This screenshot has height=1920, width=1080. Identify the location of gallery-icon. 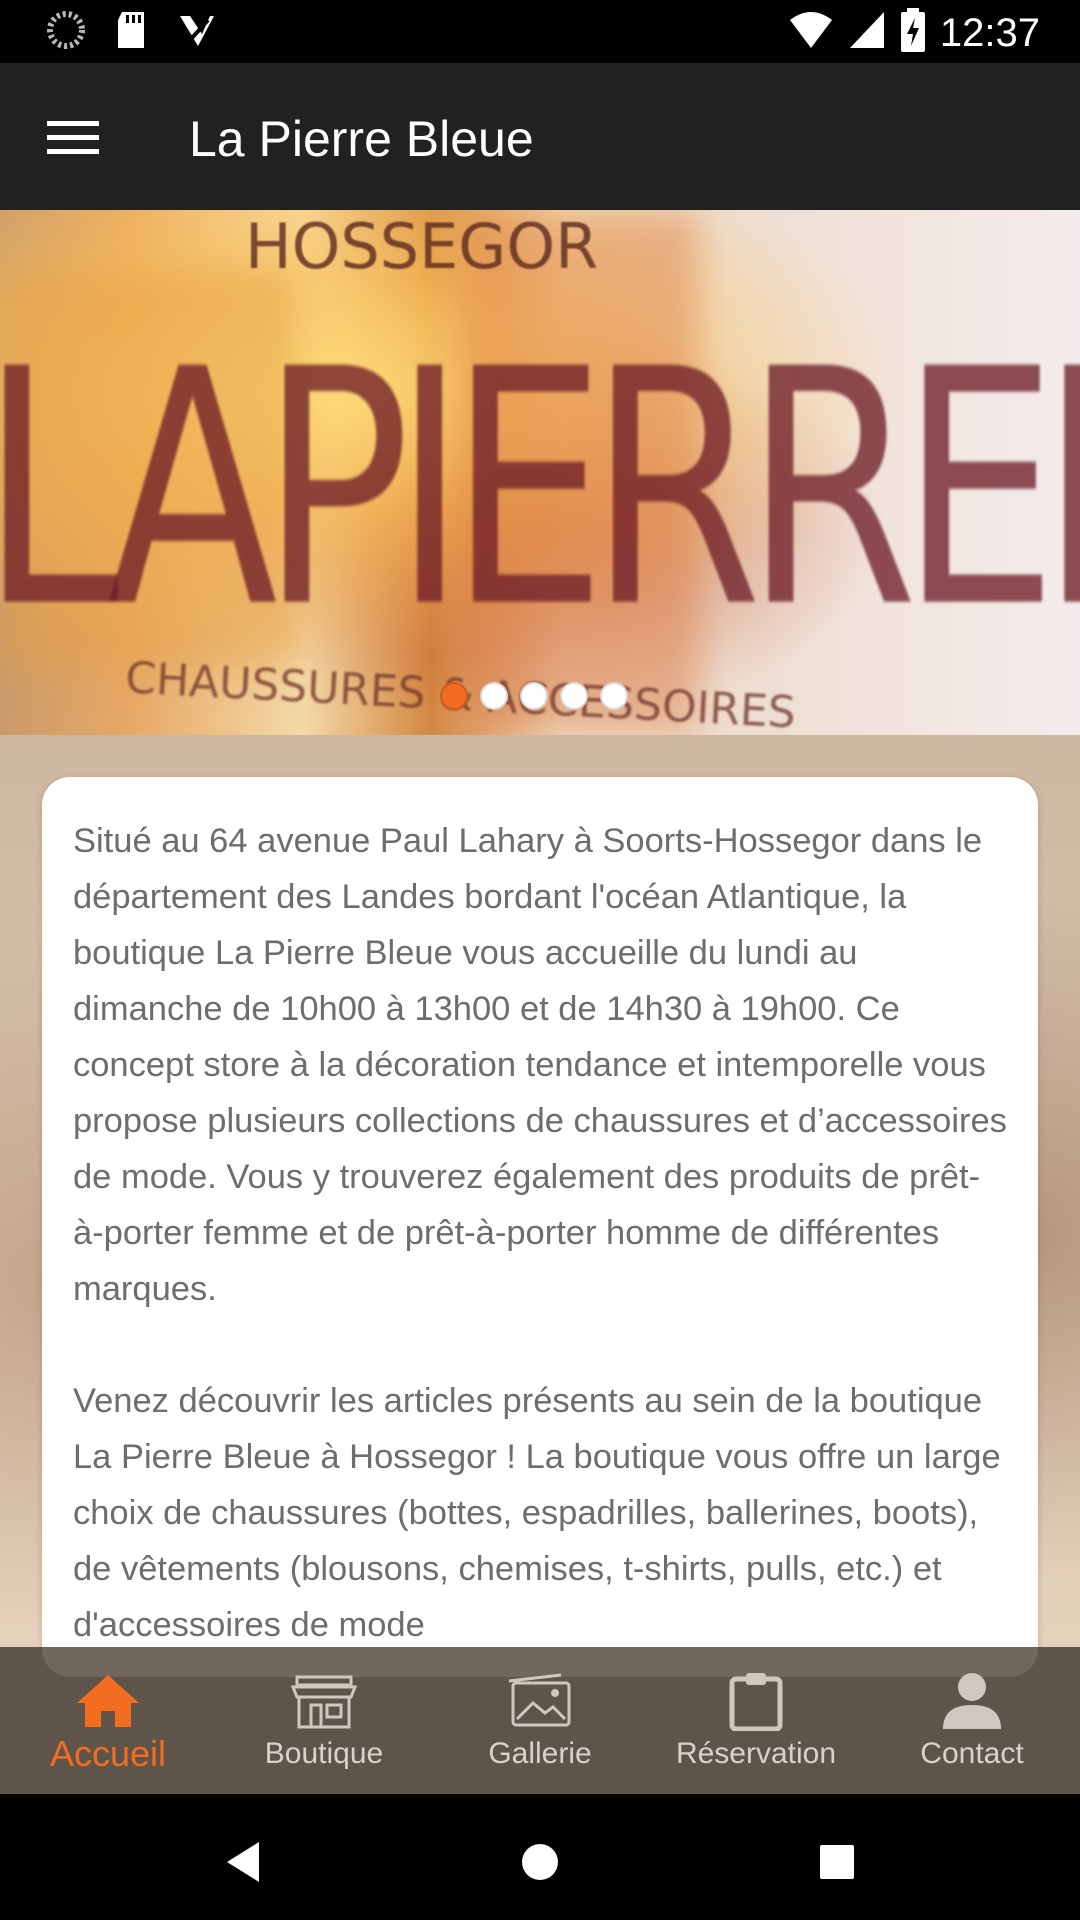
(540, 1701).